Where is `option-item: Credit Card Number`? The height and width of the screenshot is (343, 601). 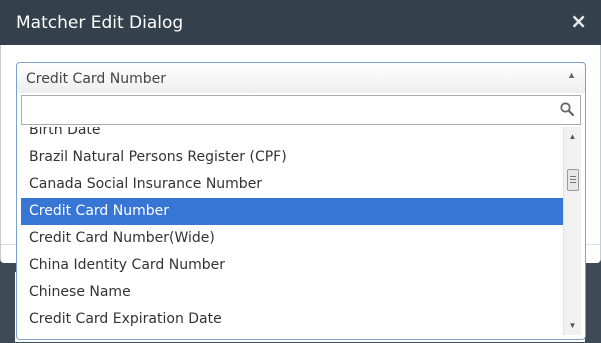
option-item: Credit Card Number is located at coordinates (292, 211).